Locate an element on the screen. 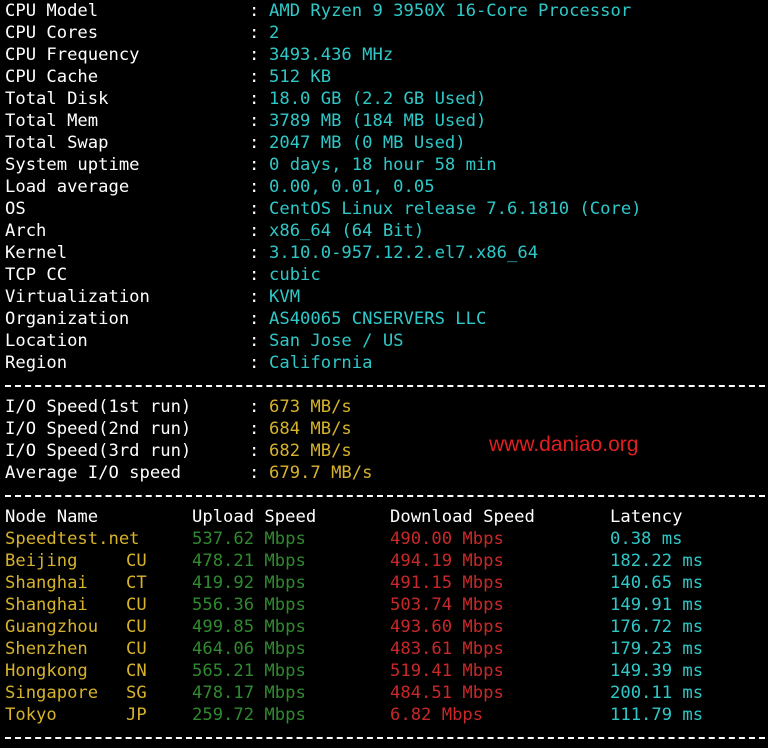  info-row: TCP CC: cubic is located at coordinates (385, 275).